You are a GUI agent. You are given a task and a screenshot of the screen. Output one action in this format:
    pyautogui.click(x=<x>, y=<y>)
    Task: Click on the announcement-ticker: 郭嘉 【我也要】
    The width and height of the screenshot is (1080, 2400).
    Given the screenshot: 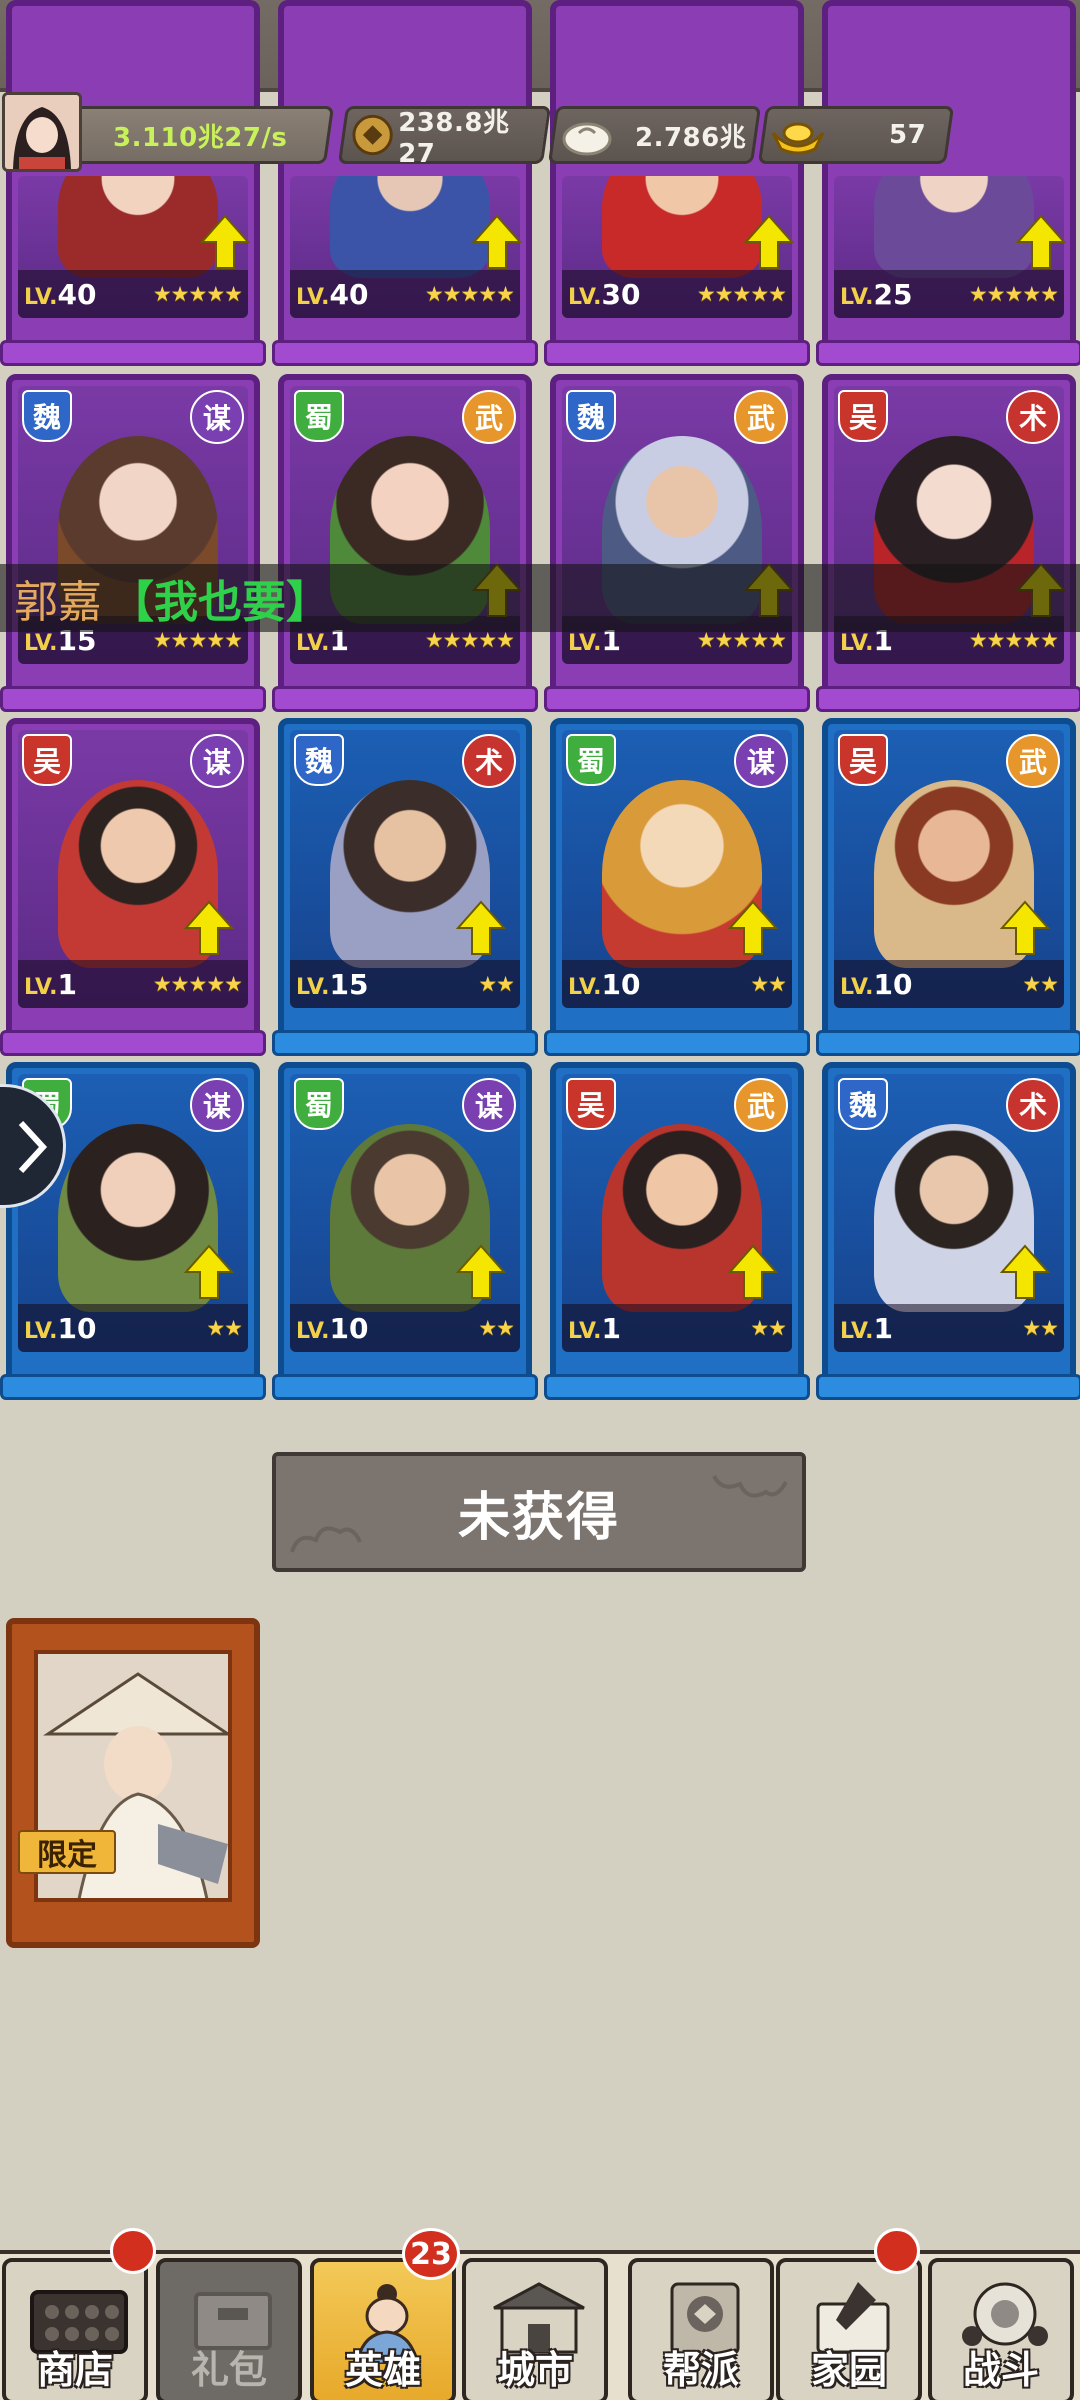 What is the action you would take?
    pyautogui.click(x=540, y=598)
    